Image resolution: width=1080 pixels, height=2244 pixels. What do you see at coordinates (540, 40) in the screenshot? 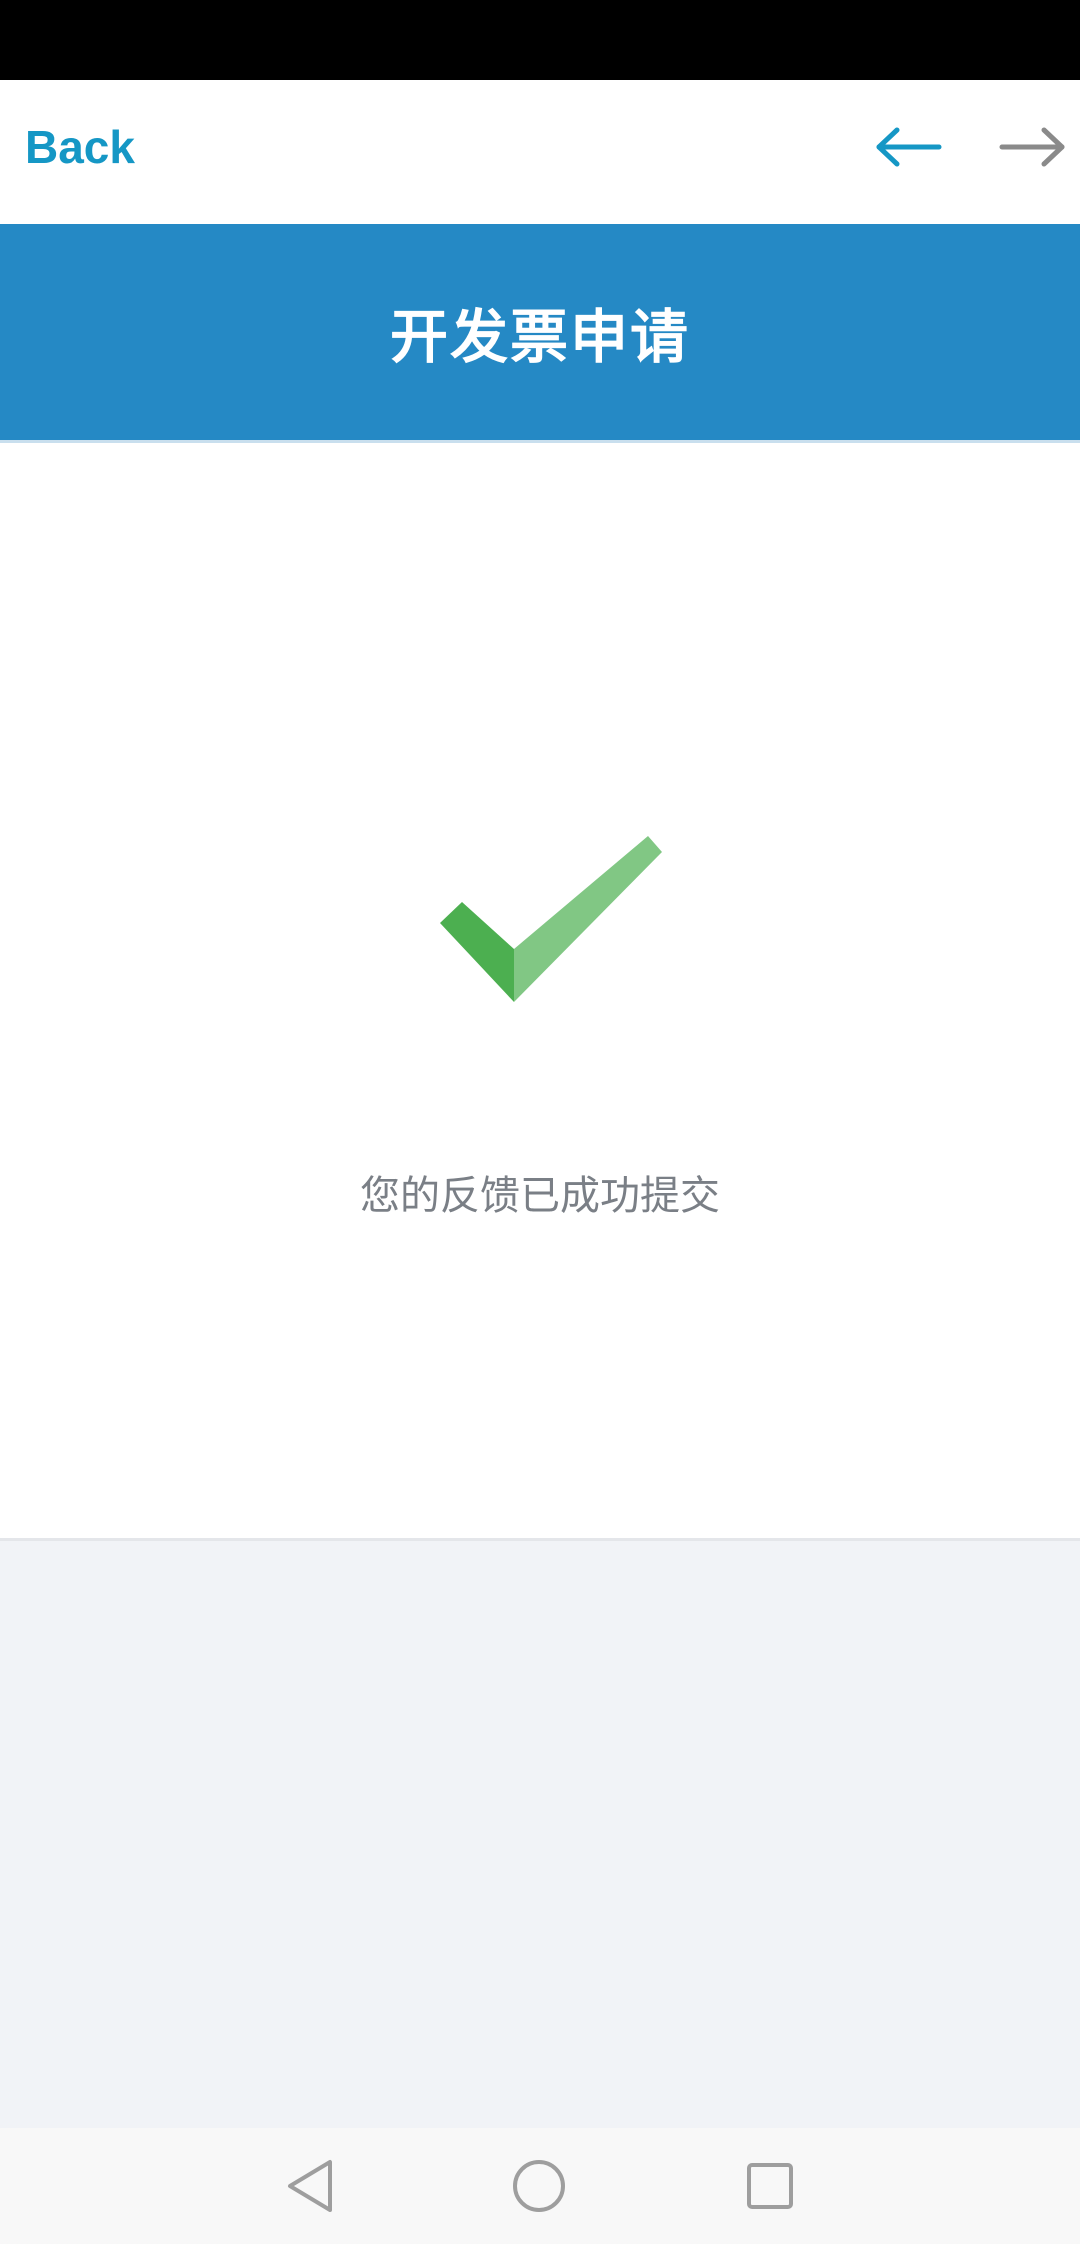
I see `status-bar` at bounding box center [540, 40].